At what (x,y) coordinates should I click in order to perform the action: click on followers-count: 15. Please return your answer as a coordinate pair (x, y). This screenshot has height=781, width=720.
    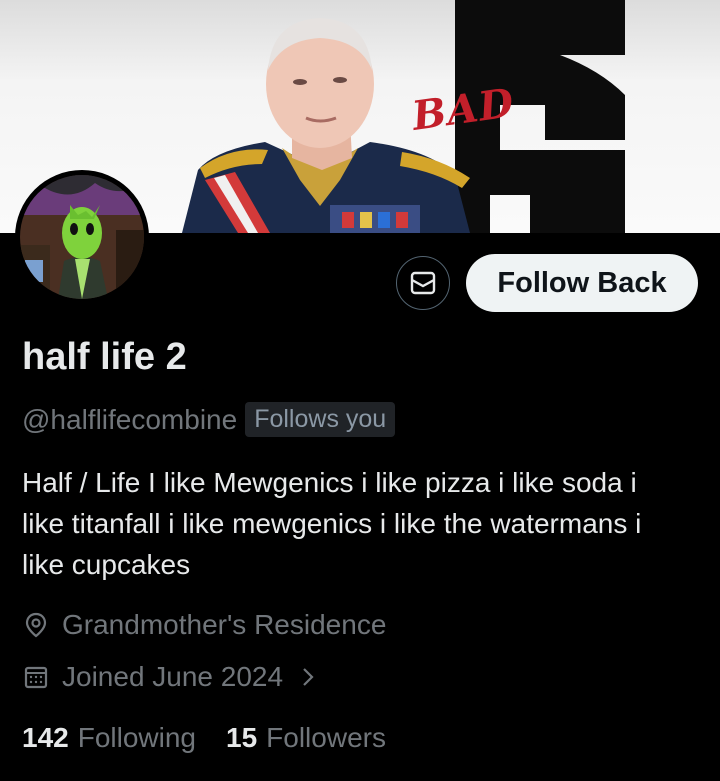
    Looking at the image, I should click on (242, 737).